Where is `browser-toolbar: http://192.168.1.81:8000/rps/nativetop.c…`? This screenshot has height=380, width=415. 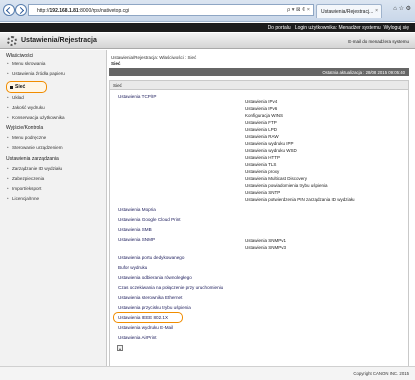
browser-toolbar: http://192.168.1.81:8000/rps/nativetop.c… is located at coordinates (207, 11).